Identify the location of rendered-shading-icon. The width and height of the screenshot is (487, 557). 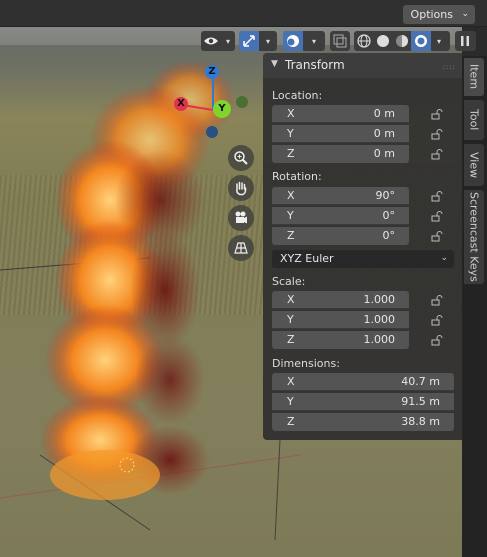
(421, 41).